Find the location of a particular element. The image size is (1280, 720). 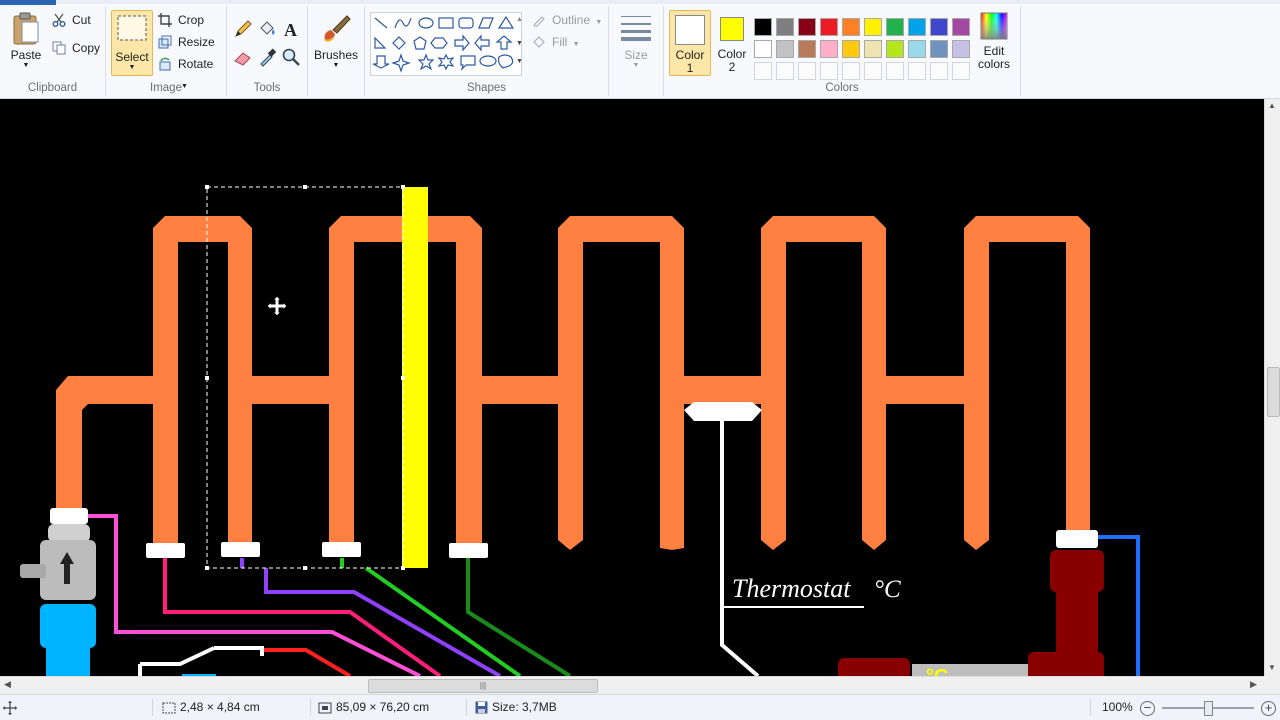

zoom-slider is located at coordinates (1208, 708).